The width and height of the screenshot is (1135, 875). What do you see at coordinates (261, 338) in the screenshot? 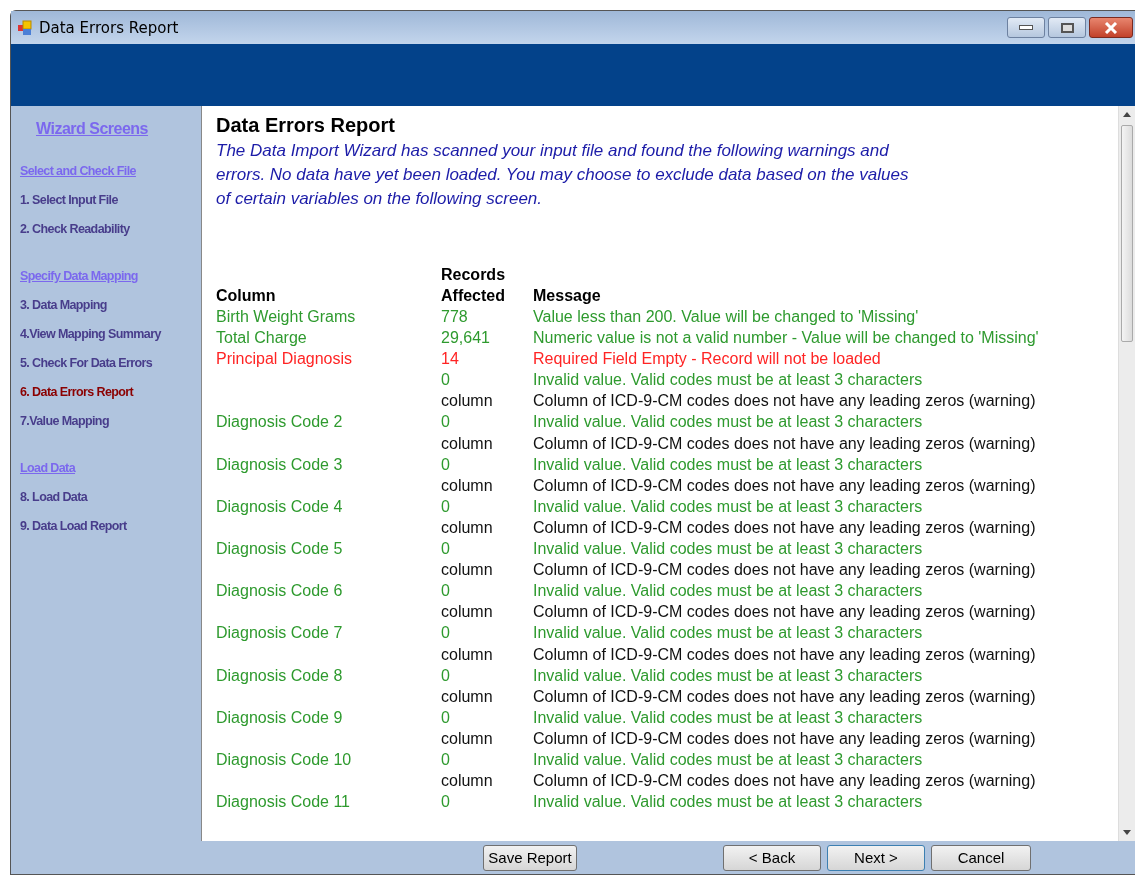
I see `table-cell: Total Charge` at bounding box center [261, 338].